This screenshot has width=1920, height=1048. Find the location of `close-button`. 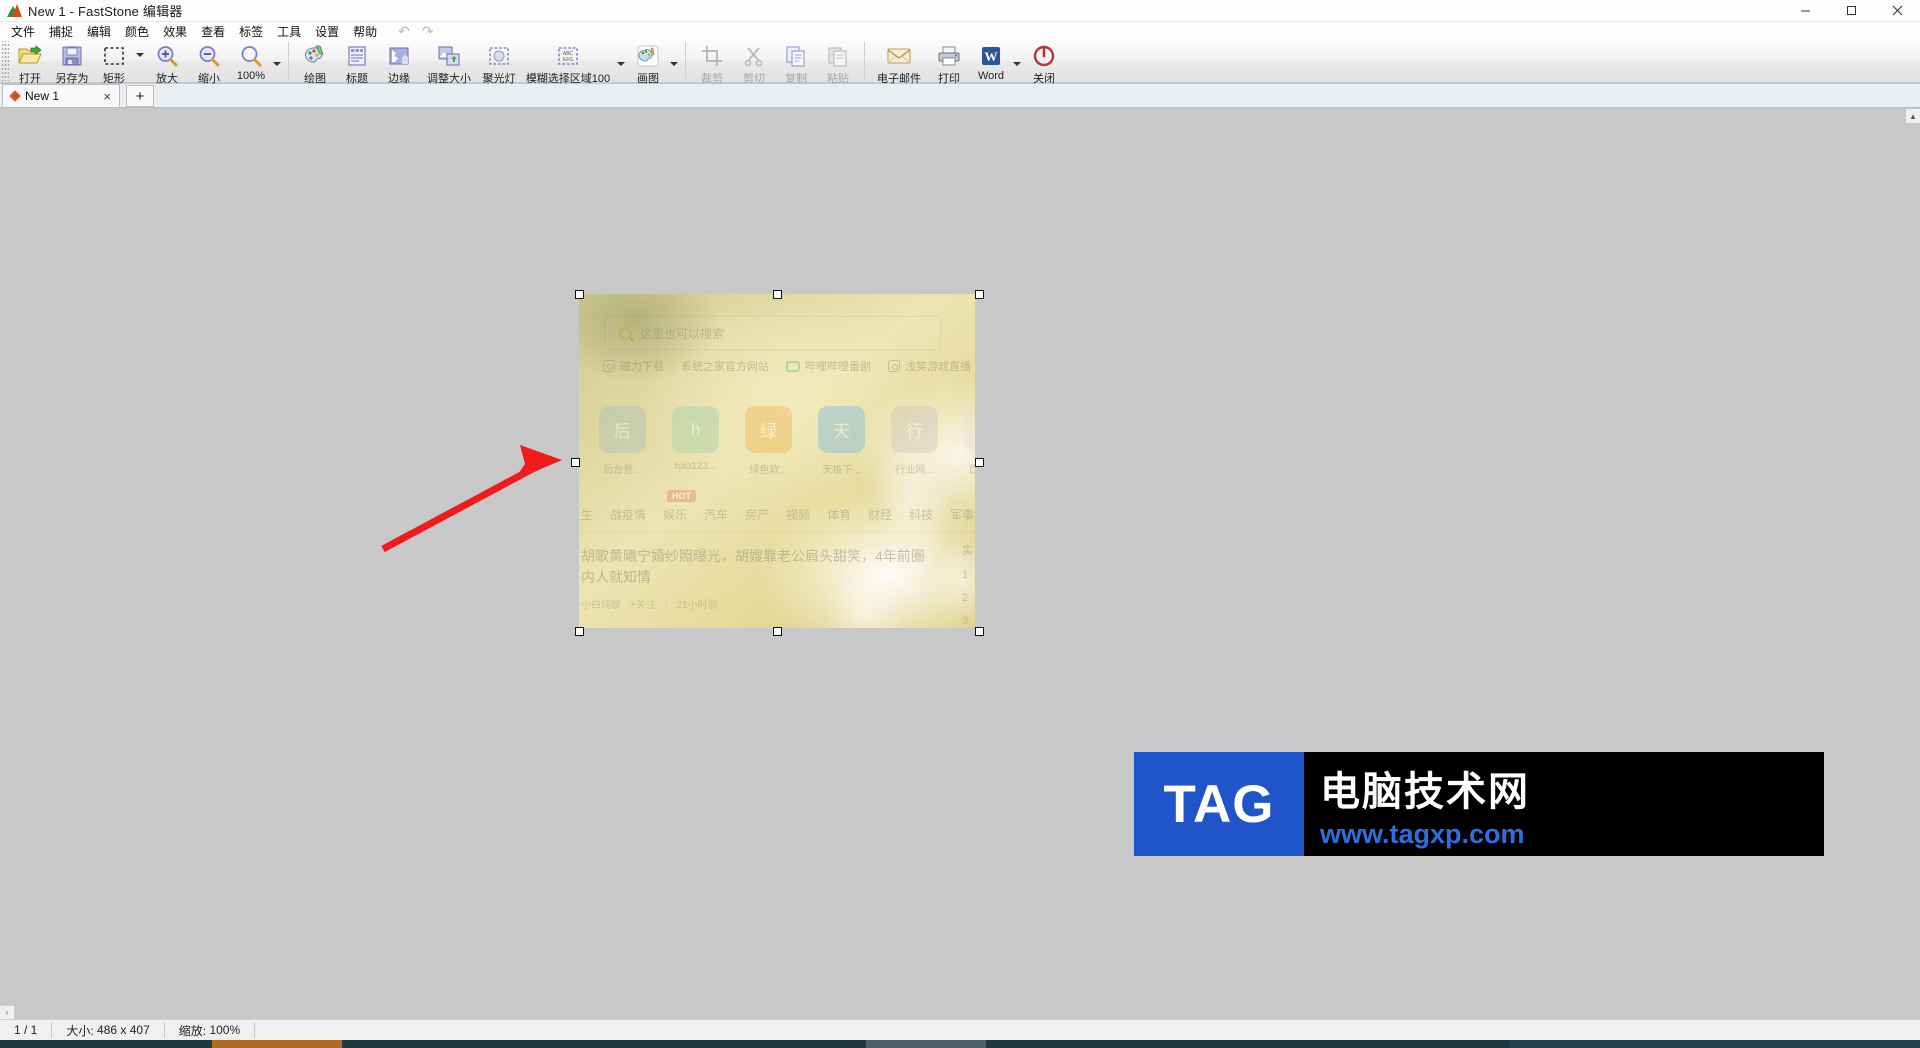

close-button is located at coordinates (1897, 11).